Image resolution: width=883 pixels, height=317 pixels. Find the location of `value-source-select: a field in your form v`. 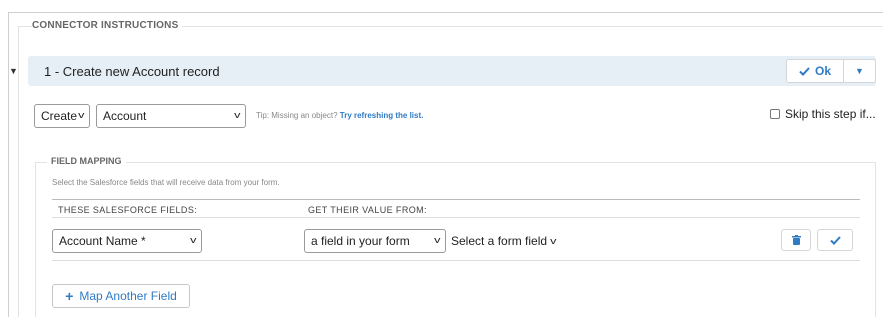

value-source-select: a field in your form v is located at coordinates (375, 241).